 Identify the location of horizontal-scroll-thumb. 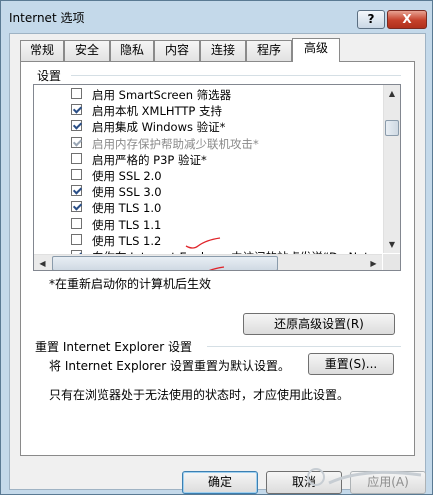
(165, 263).